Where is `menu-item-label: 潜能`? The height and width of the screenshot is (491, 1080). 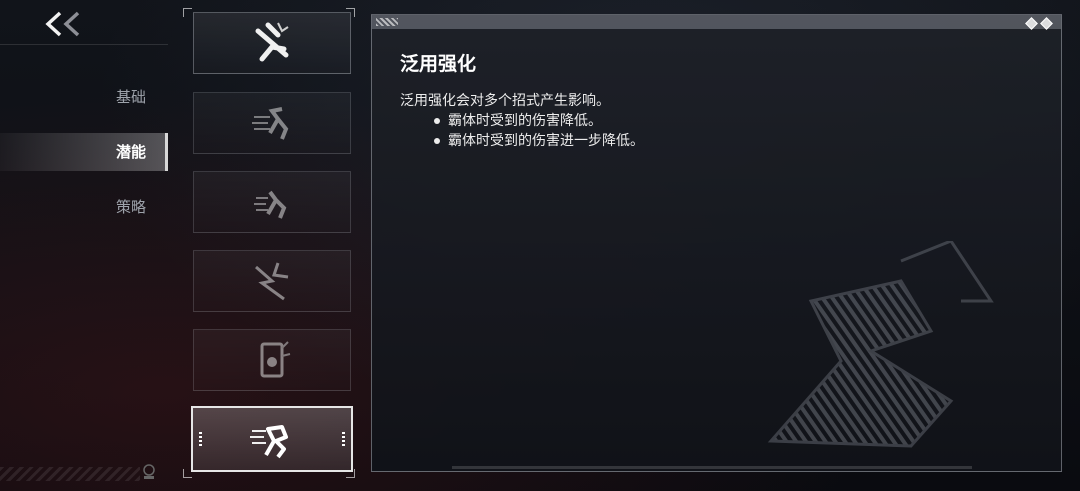
menu-item-label: 潜能 is located at coordinates (130, 152).